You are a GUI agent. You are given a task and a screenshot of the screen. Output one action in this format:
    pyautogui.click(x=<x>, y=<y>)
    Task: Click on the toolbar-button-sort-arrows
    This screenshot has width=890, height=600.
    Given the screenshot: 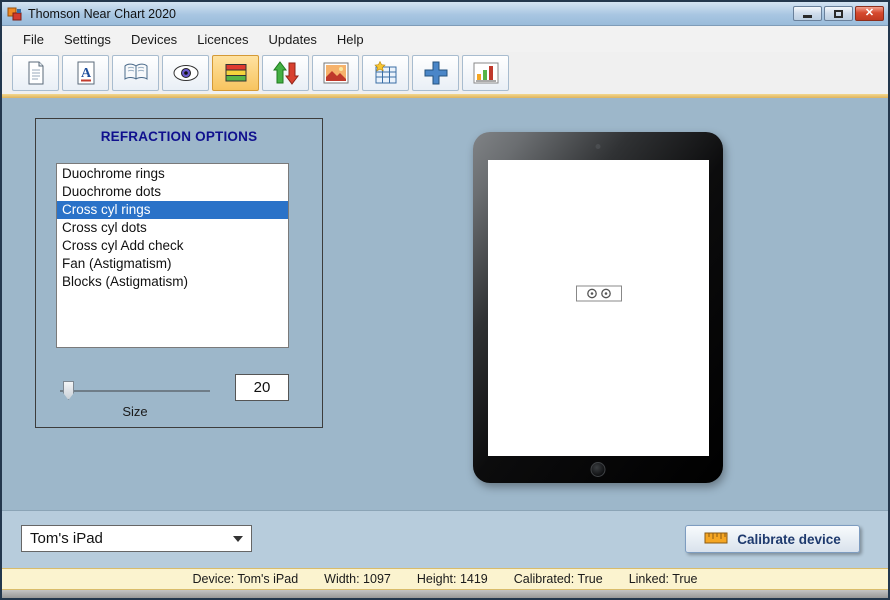 What is the action you would take?
    pyautogui.click(x=285, y=73)
    